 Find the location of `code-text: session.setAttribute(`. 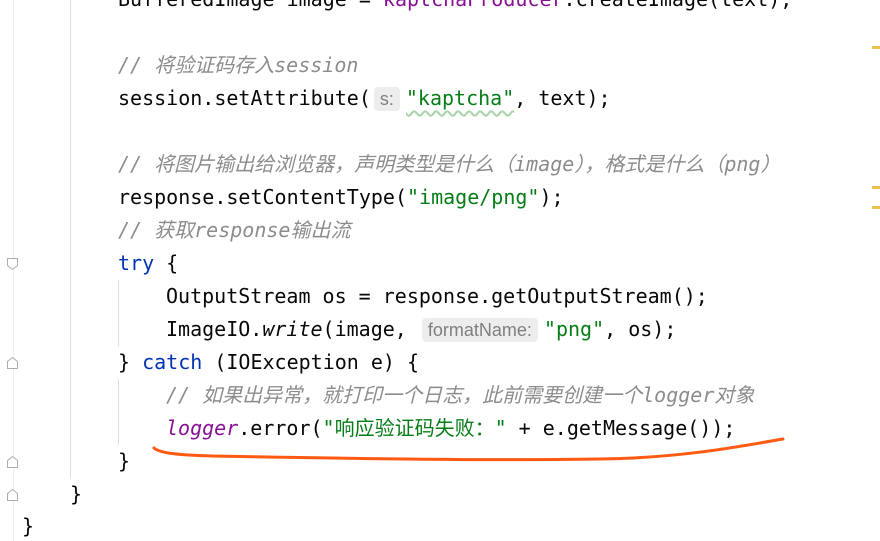

code-text: session.setAttribute( is located at coordinates (244, 98).